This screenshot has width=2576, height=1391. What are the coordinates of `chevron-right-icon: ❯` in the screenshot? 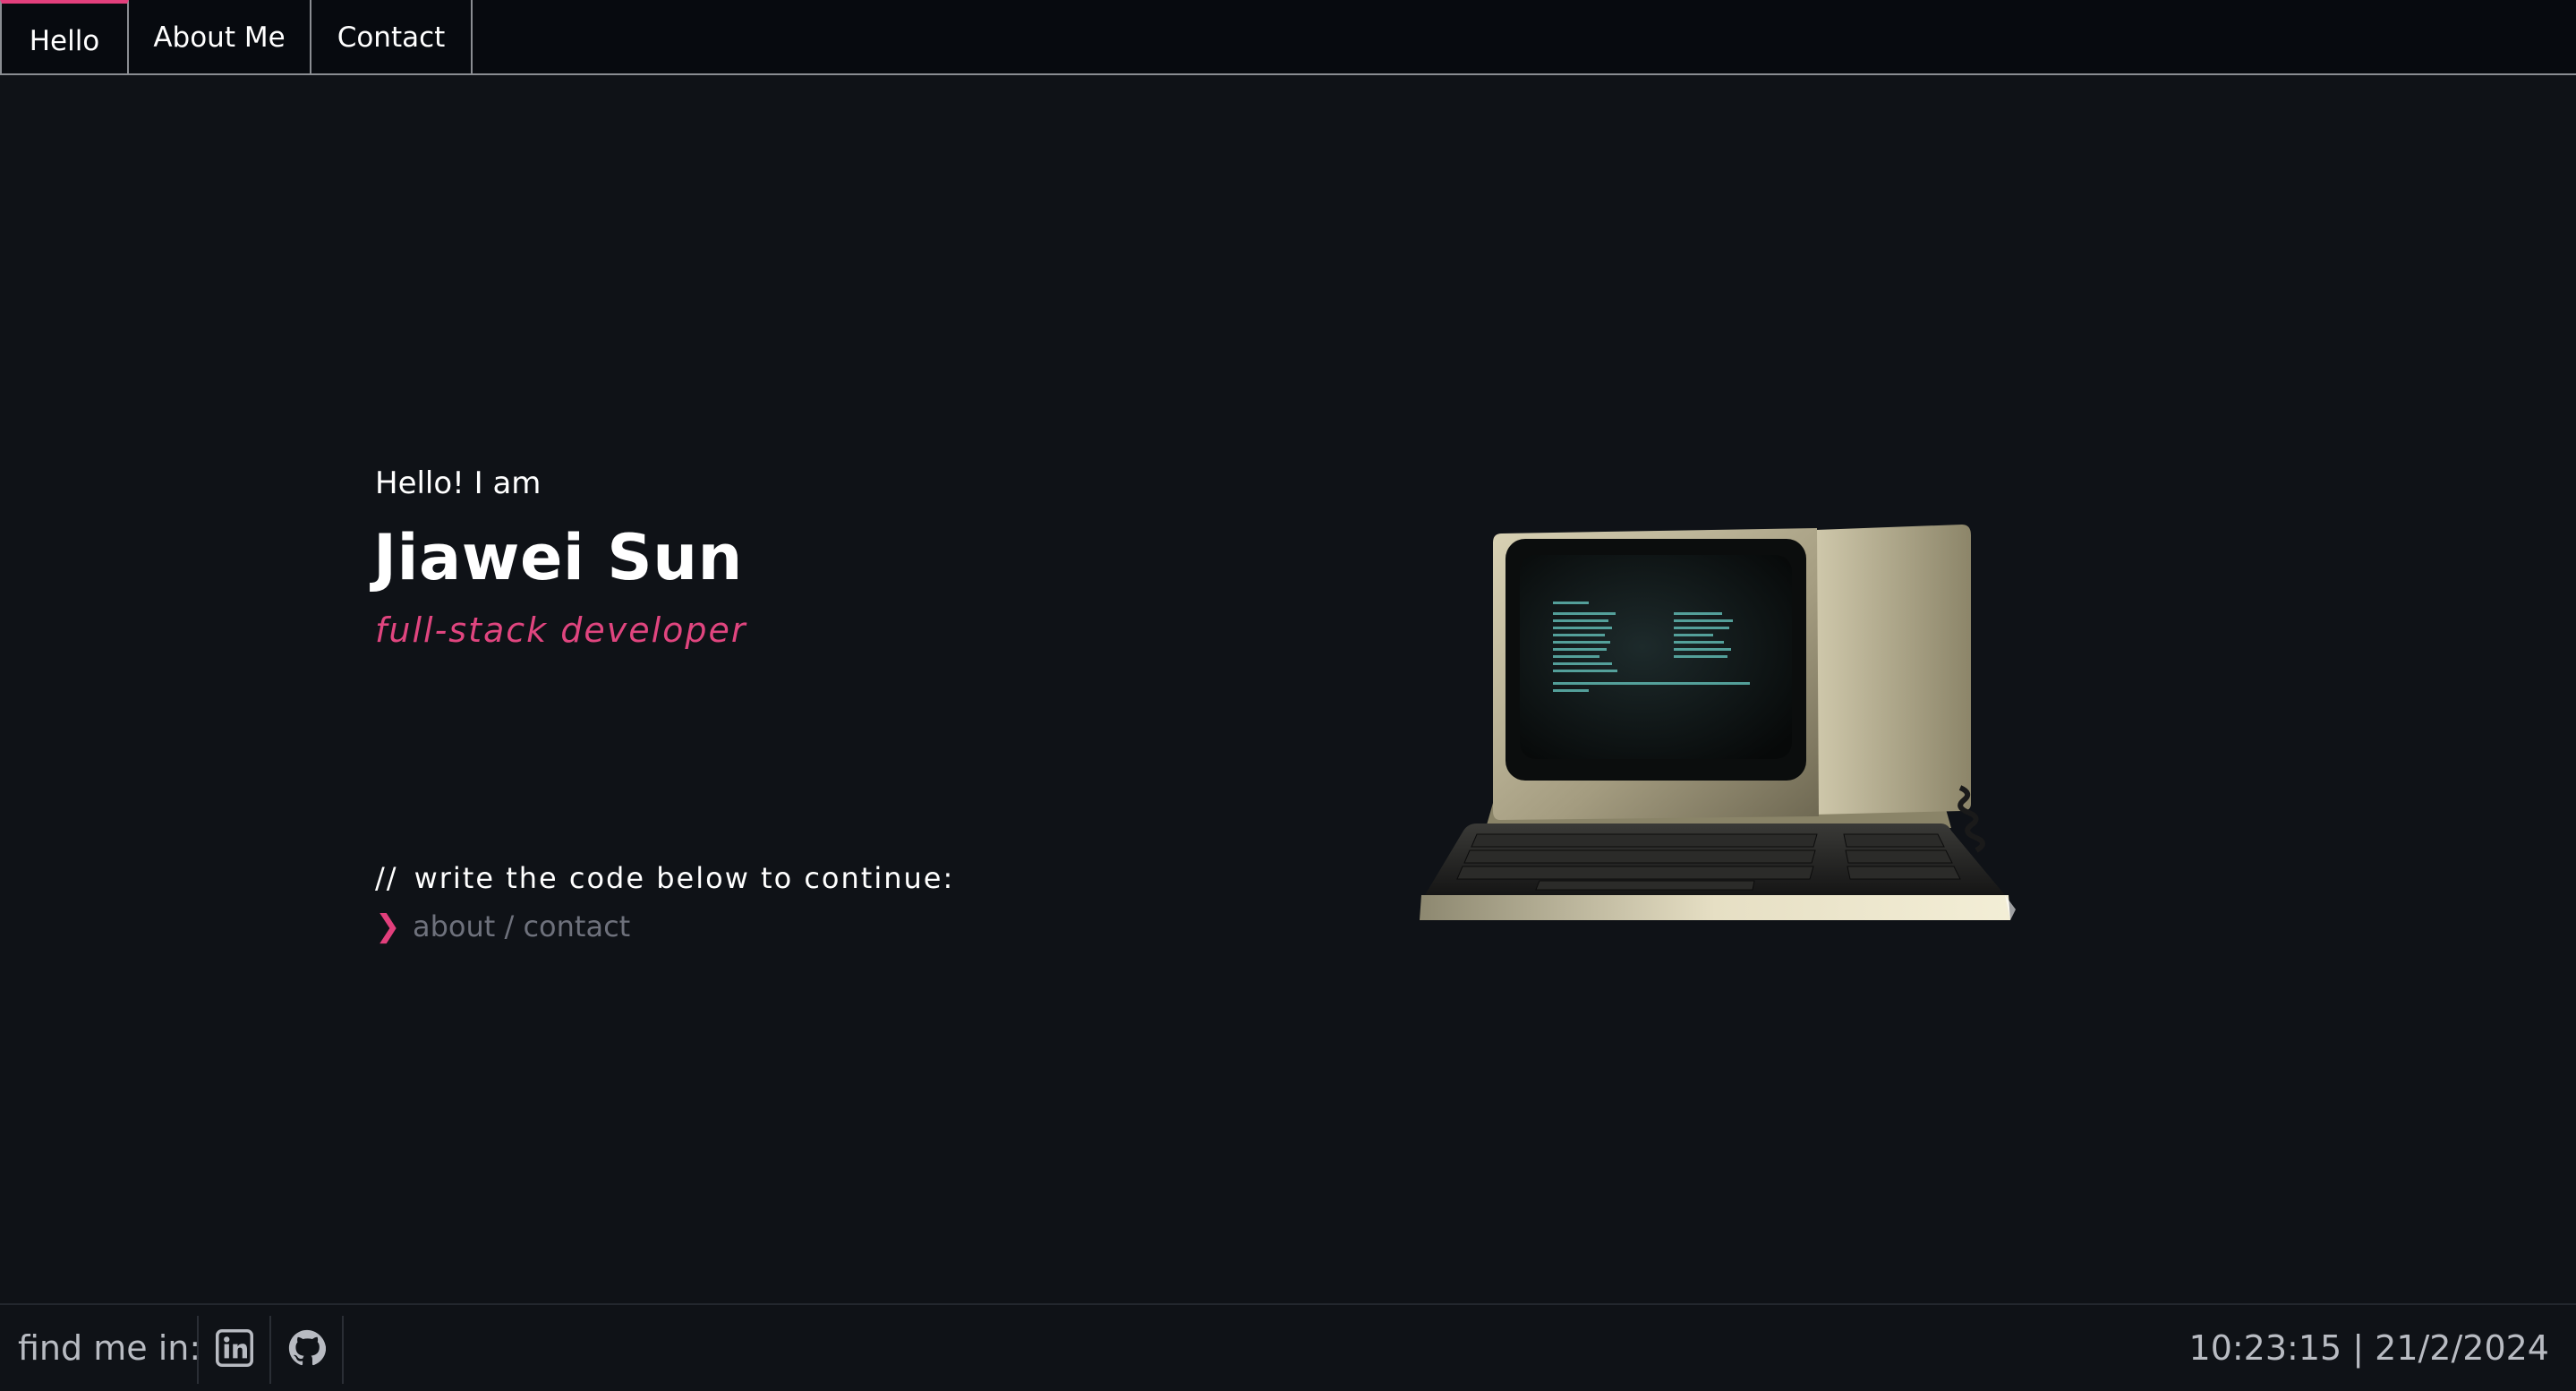 It's located at (388, 926).